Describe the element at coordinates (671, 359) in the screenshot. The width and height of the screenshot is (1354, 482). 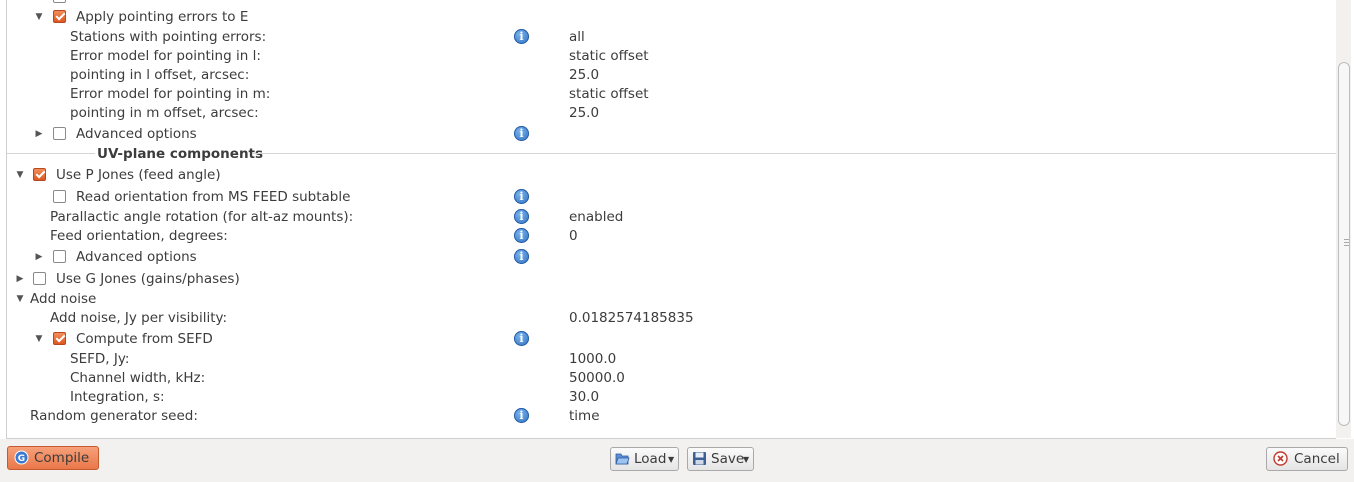
I see `tree-row-sefd: SEFD, Jy: 1000.0` at that location.